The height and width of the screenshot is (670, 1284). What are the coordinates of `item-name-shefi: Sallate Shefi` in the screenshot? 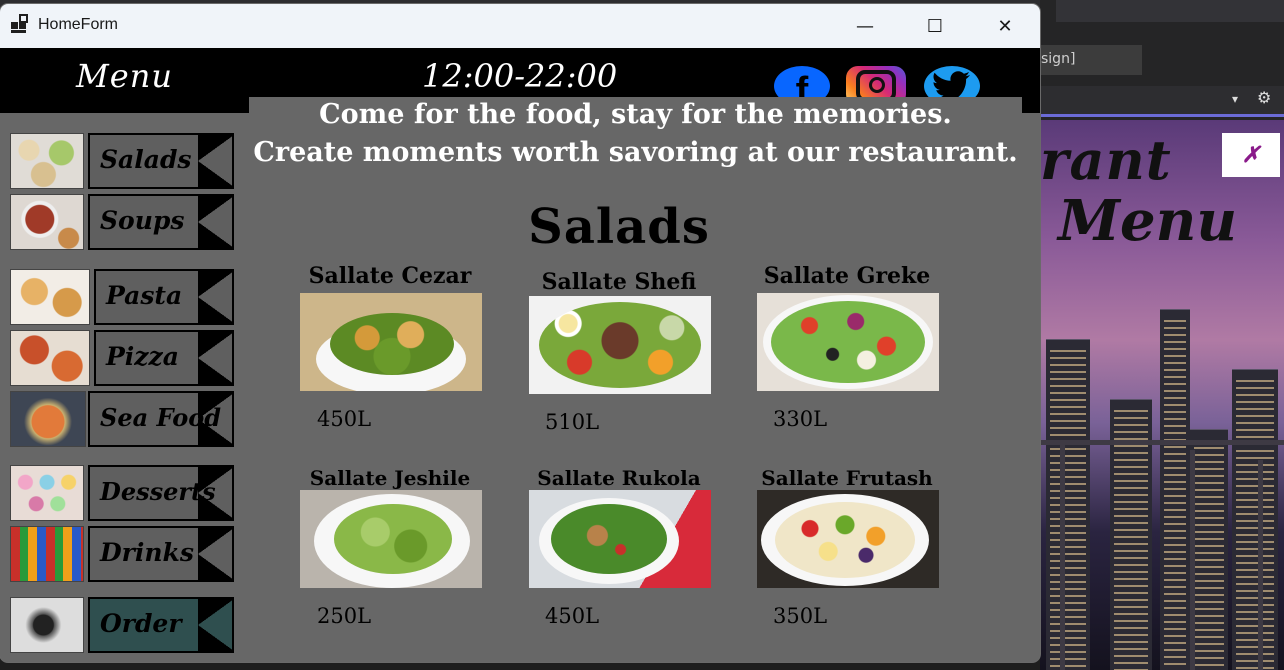 It's located at (619, 282).